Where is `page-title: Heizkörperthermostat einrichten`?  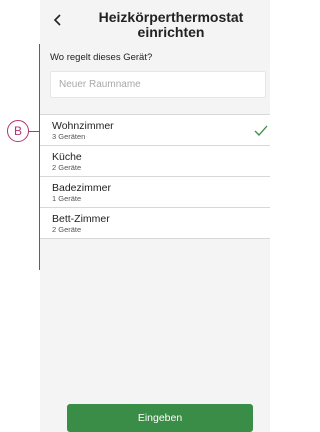
page-title: Heizkörperthermostat einrichten is located at coordinates (171, 24).